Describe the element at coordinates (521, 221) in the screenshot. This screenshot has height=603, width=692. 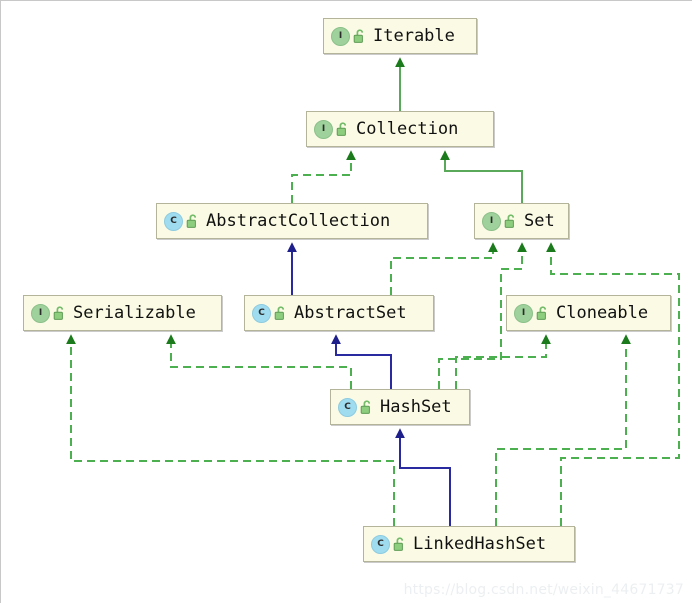
I see `node-set: I Set` at that location.